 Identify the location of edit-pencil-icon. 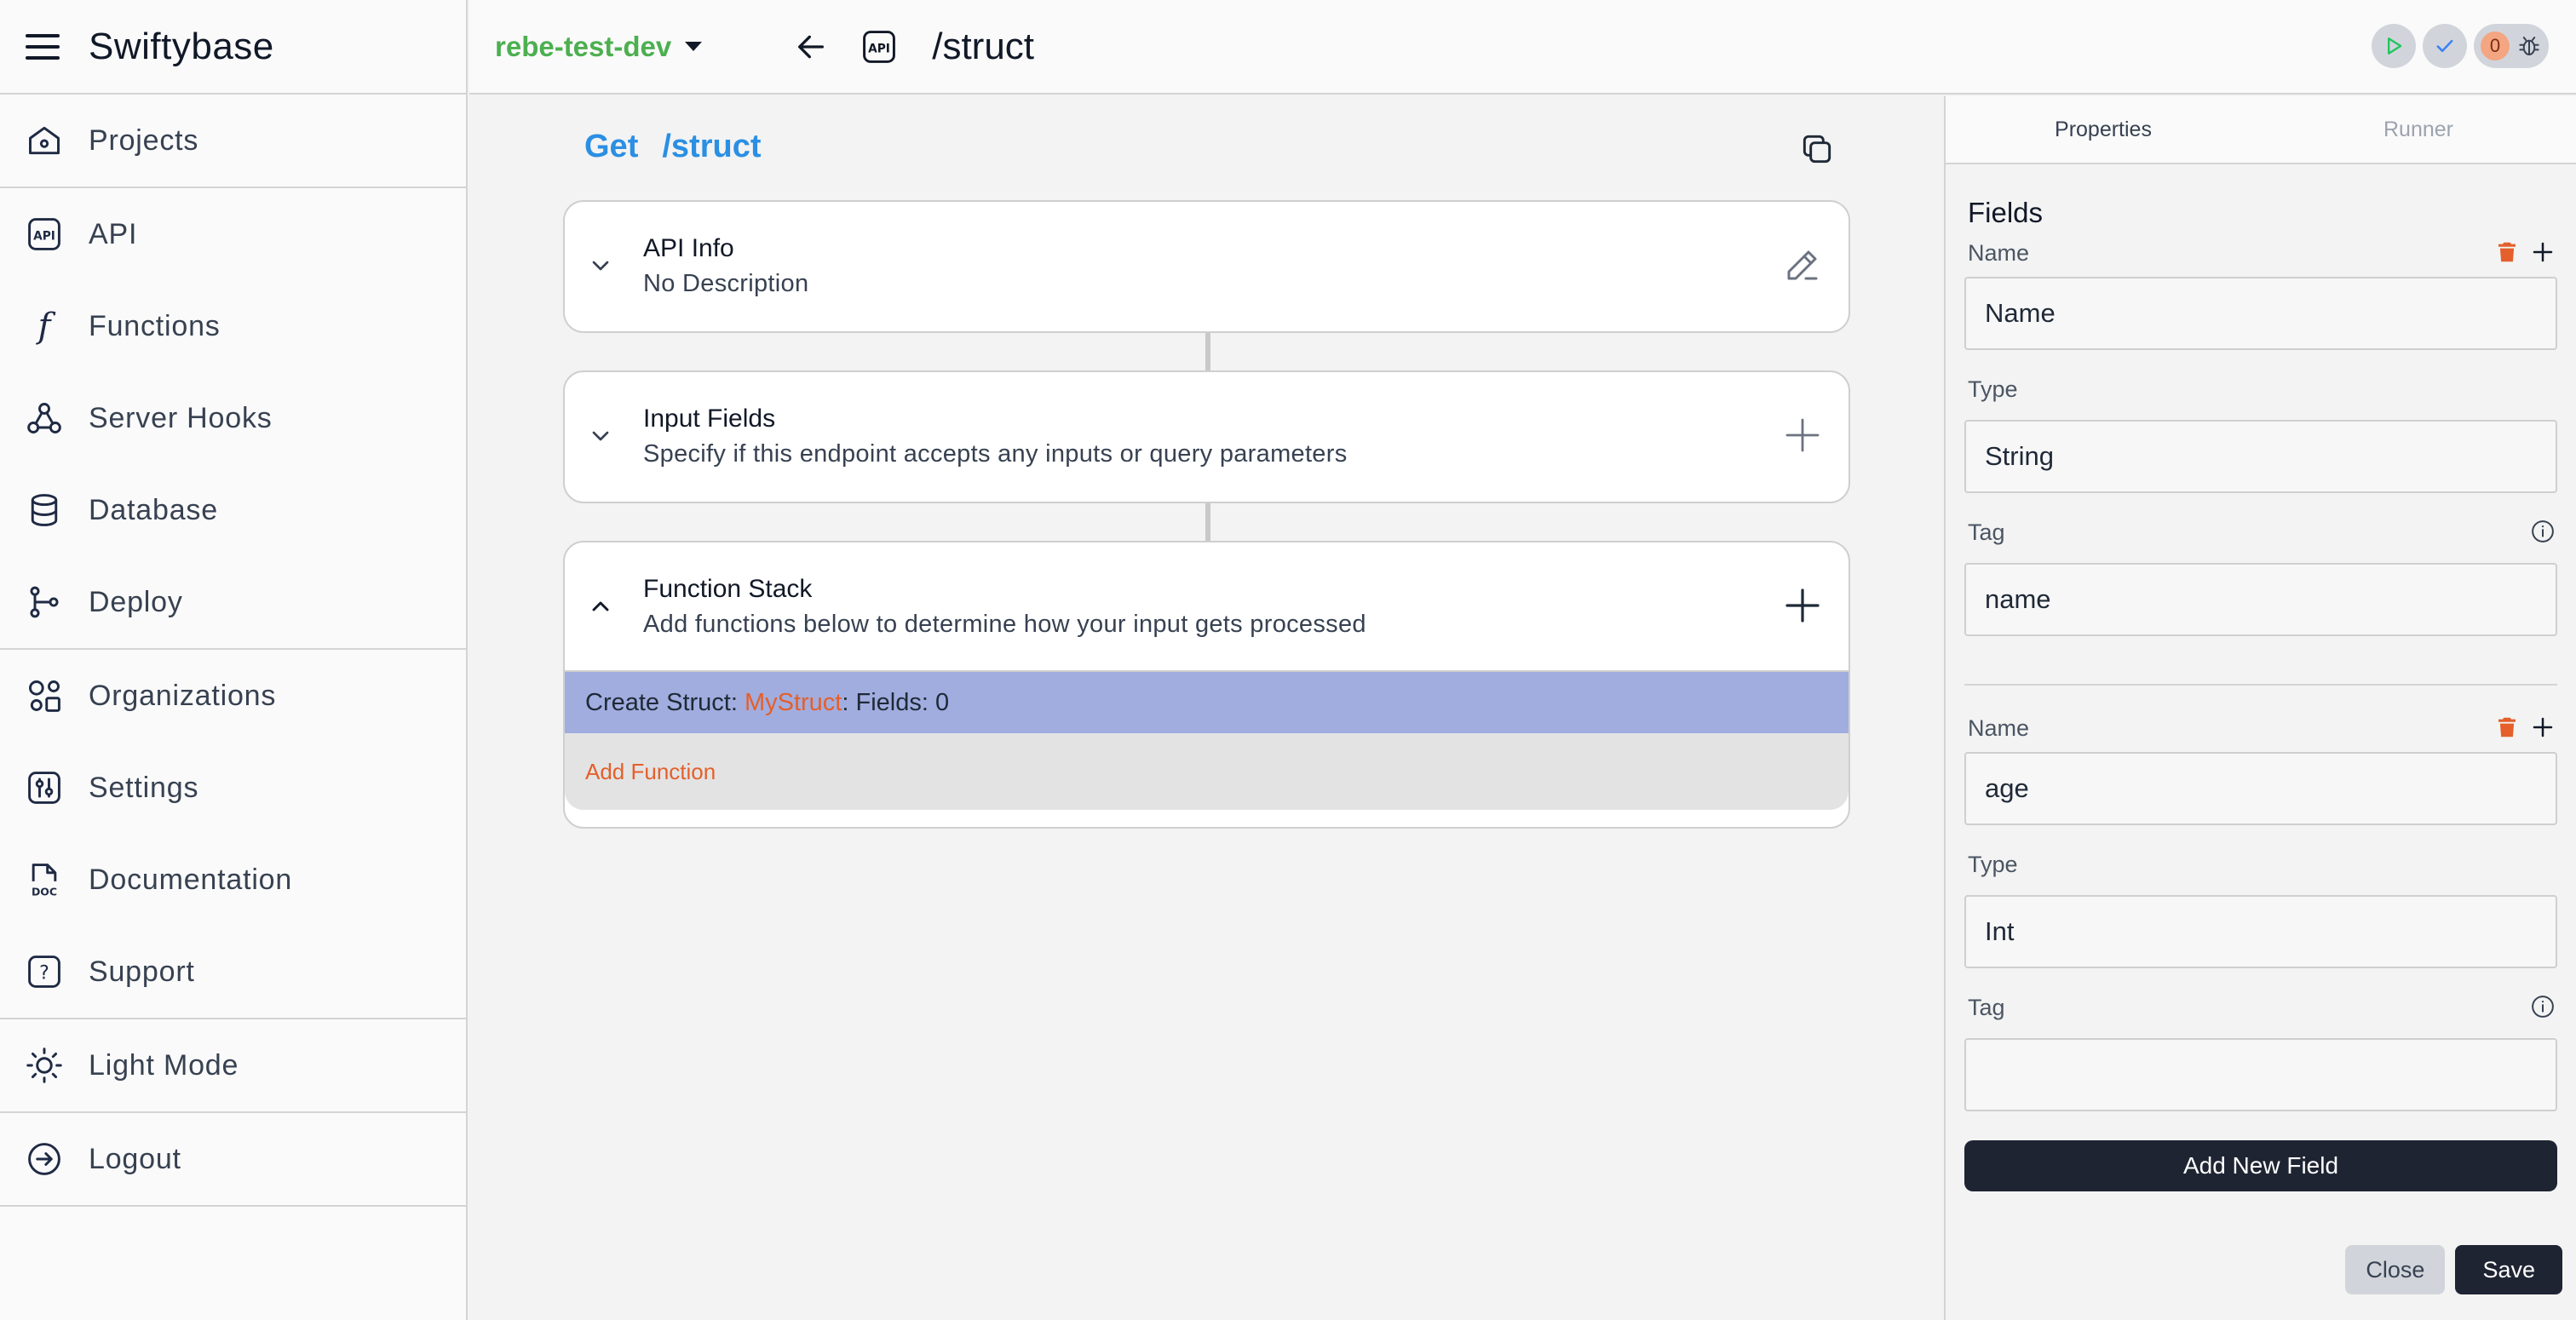
(1803, 264).